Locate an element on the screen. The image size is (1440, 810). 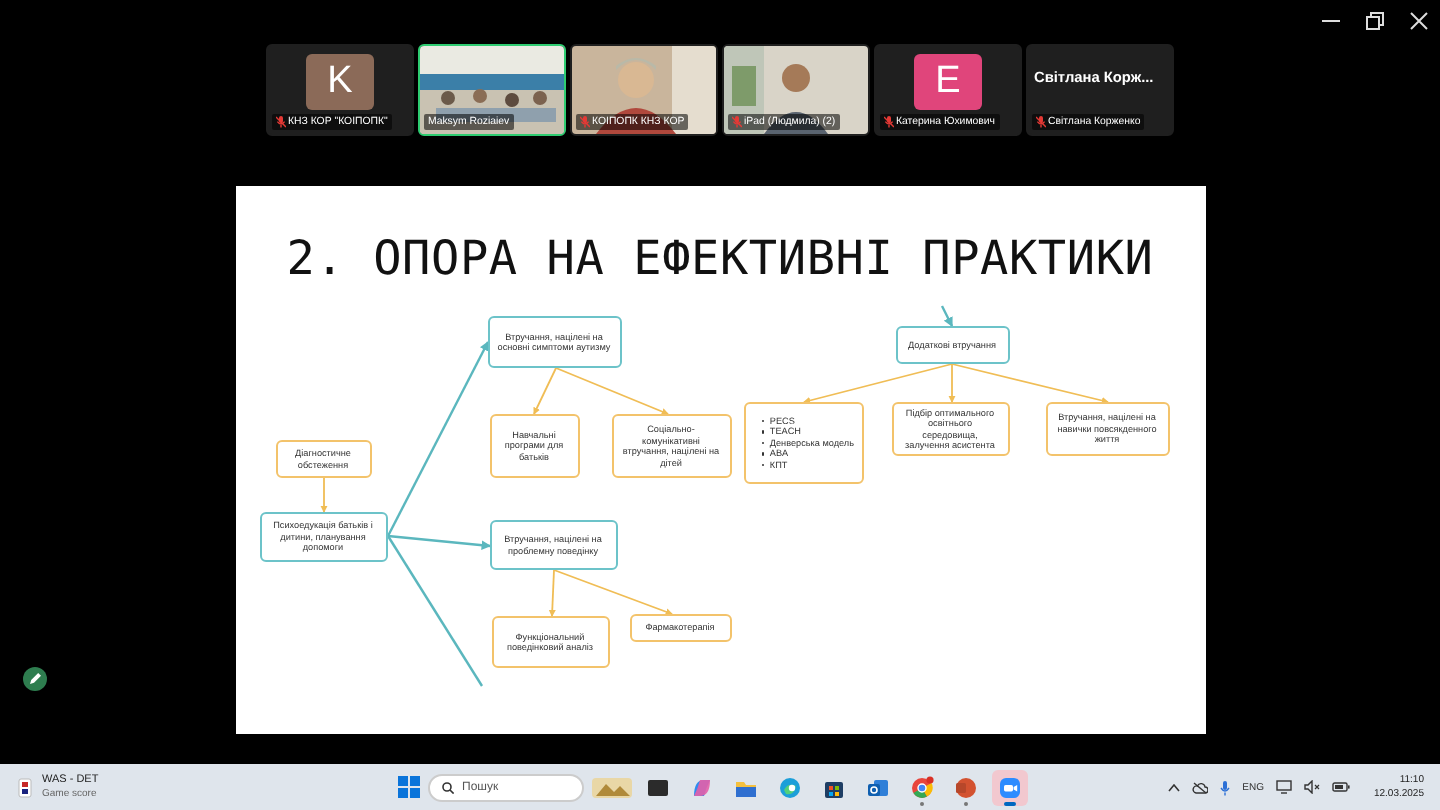
battery-icon is located at coordinates (1340, 787).